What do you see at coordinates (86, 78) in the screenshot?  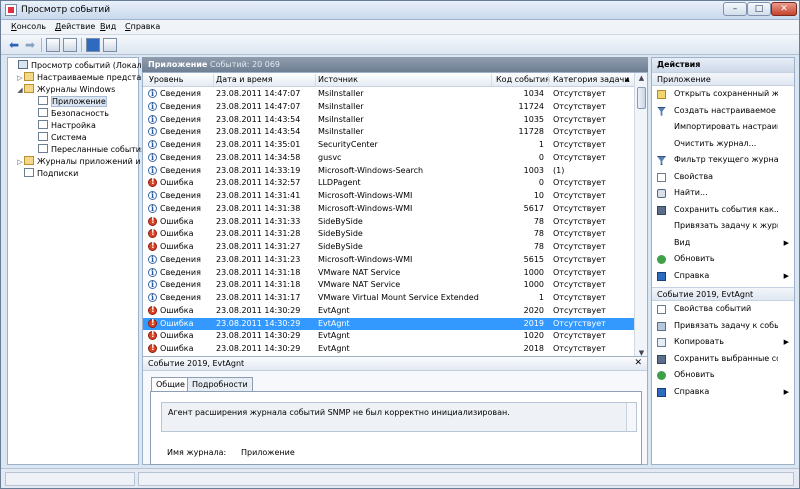 I see `tree-item: ▷ Настраиваемые представле` at bounding box center [86, 78].